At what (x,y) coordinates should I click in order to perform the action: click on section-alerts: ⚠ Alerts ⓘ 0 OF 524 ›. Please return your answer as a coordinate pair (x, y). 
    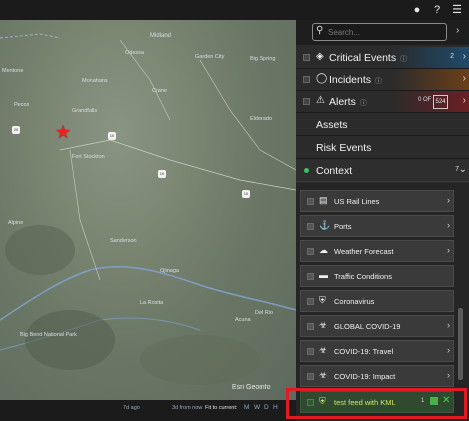
    Looking at the image, I should click on (382, 102).